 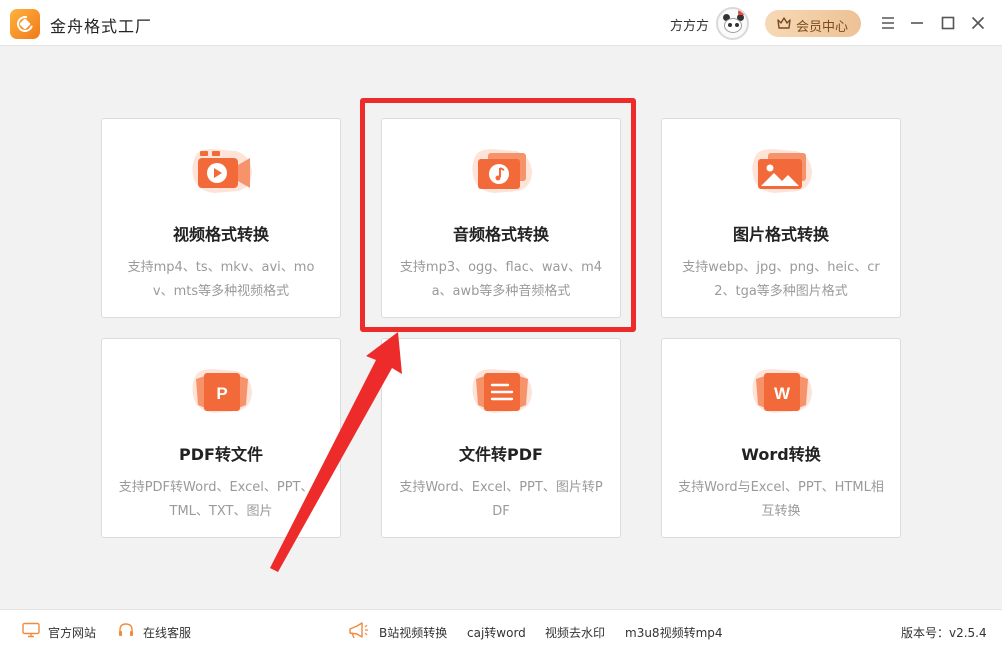 I want to click on vip-center-button: 会员中心, so click(x=813, y=23).